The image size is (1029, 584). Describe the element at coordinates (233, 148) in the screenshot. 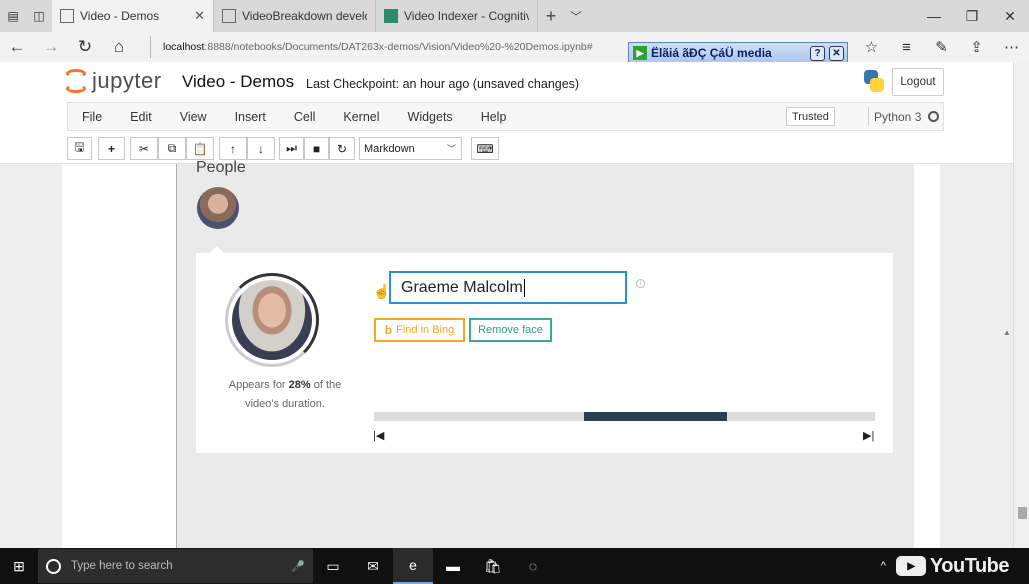

I see `move-up-icon: ↑` at that location.